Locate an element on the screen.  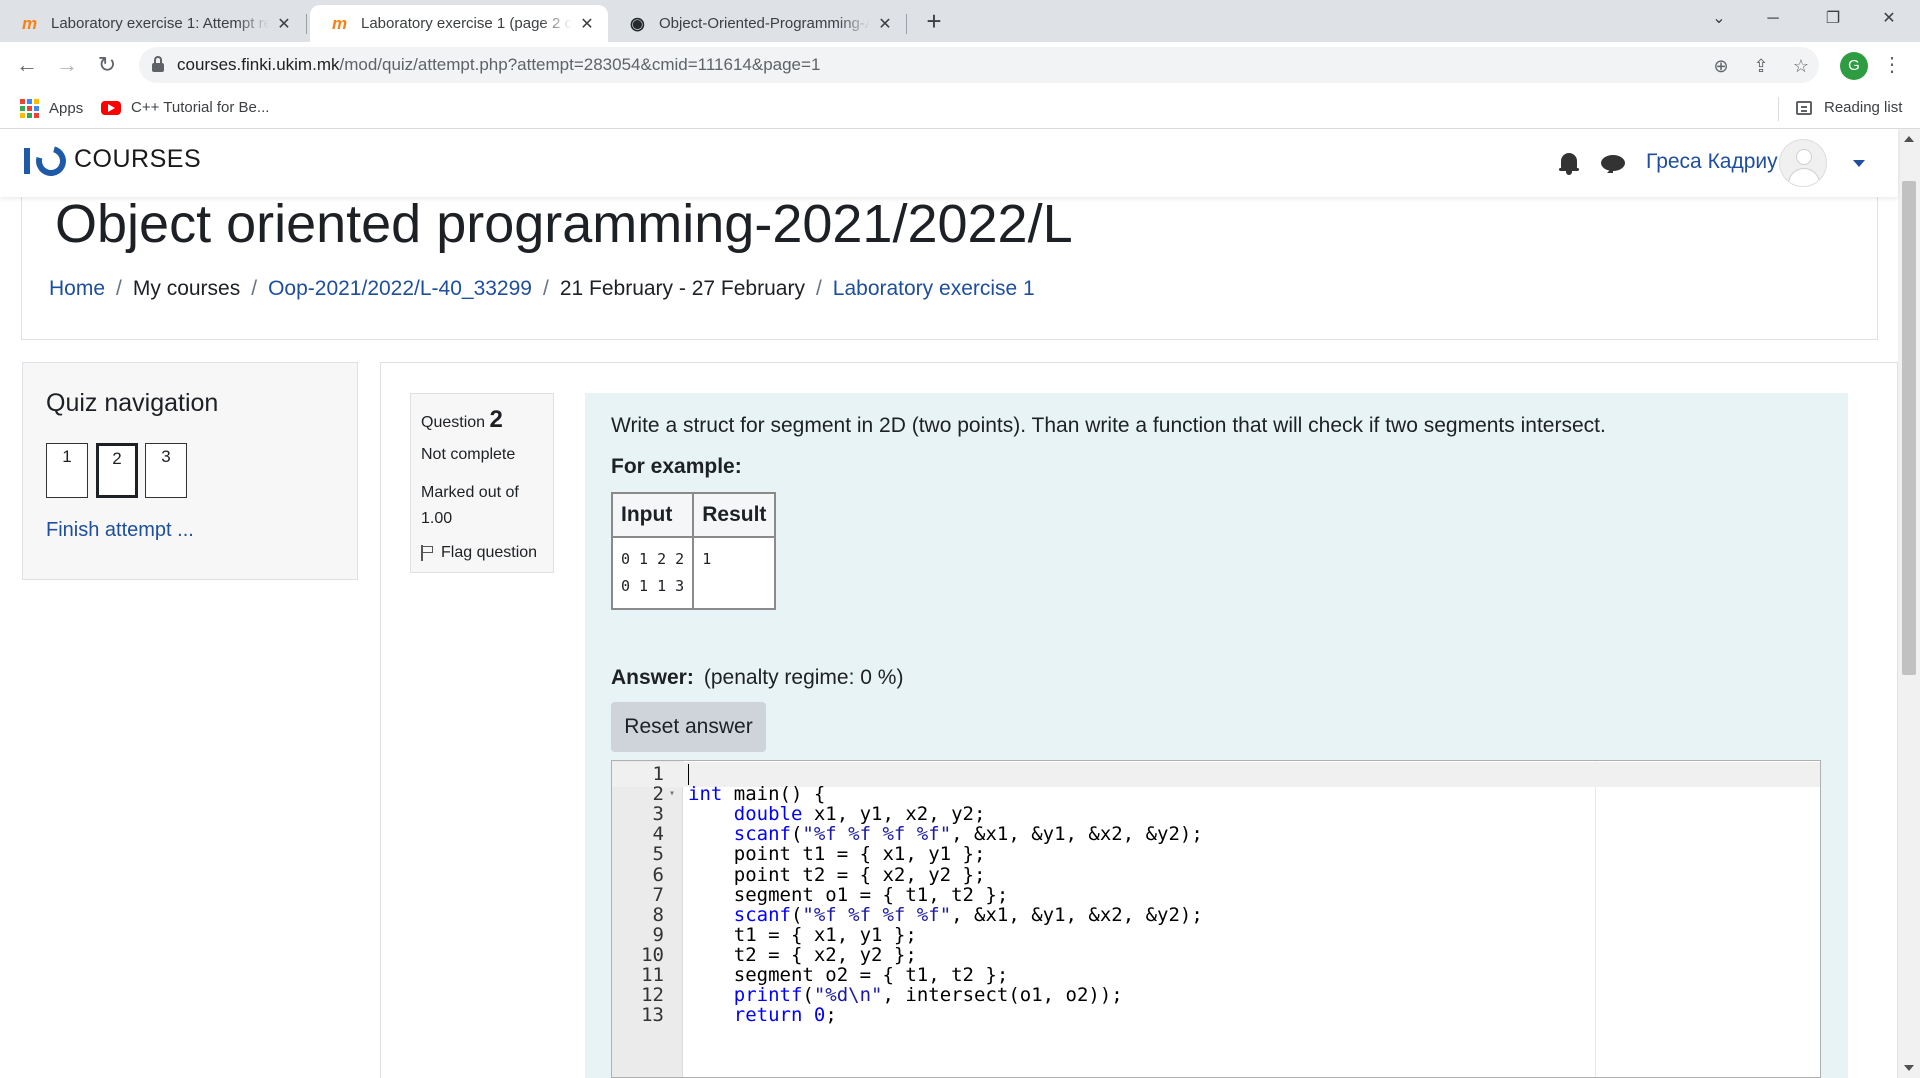
example-table: Input Result 0 1 2 2 0 1 1 3 1 is located at coordinates (693, 551).